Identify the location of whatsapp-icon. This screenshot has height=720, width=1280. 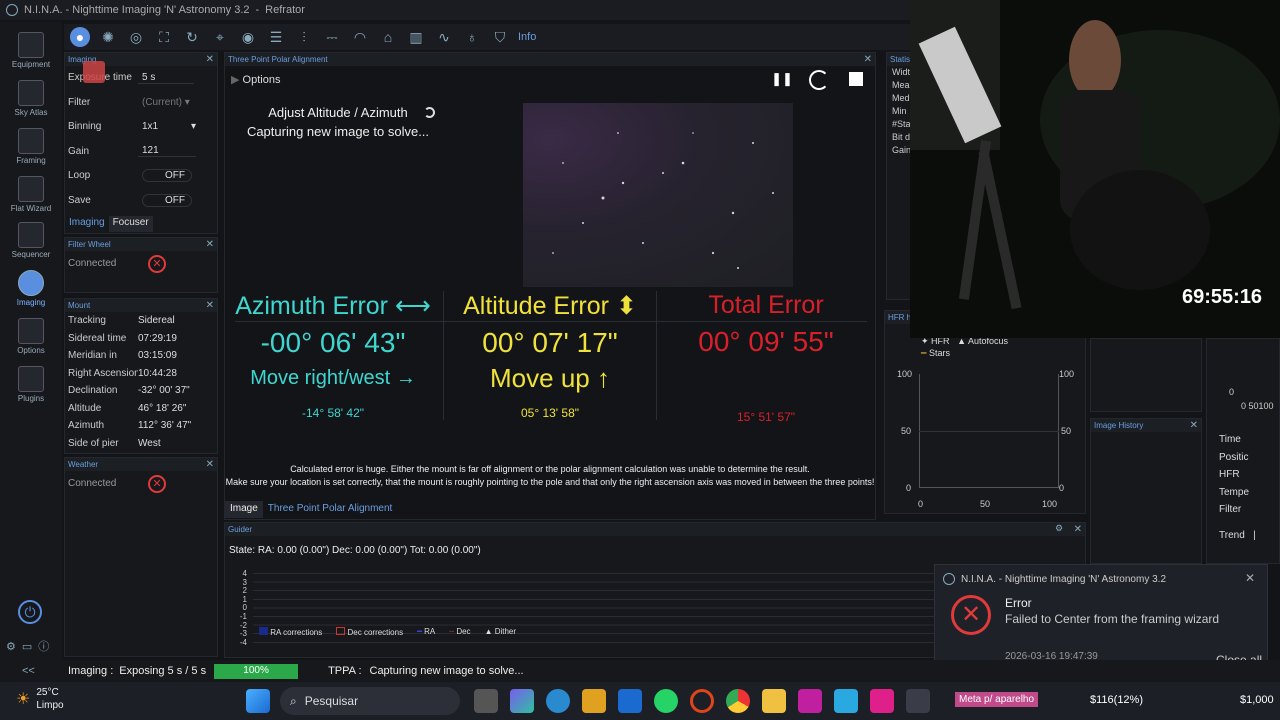
(666, 701).